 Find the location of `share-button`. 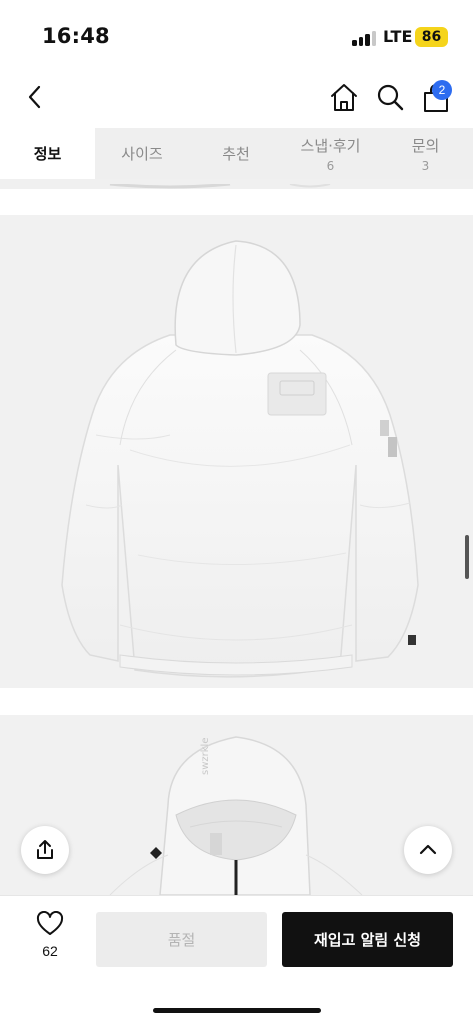

share-button is located at coordinates (45, 850).